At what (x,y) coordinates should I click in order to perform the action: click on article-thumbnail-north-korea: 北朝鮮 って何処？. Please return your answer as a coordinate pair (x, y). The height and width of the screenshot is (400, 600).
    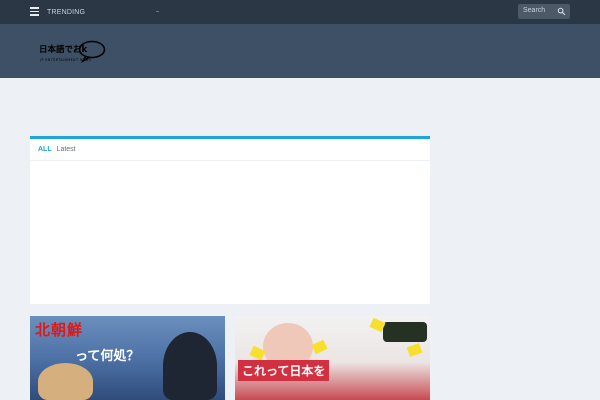
    Looking at the image, I should click on (127, 358).